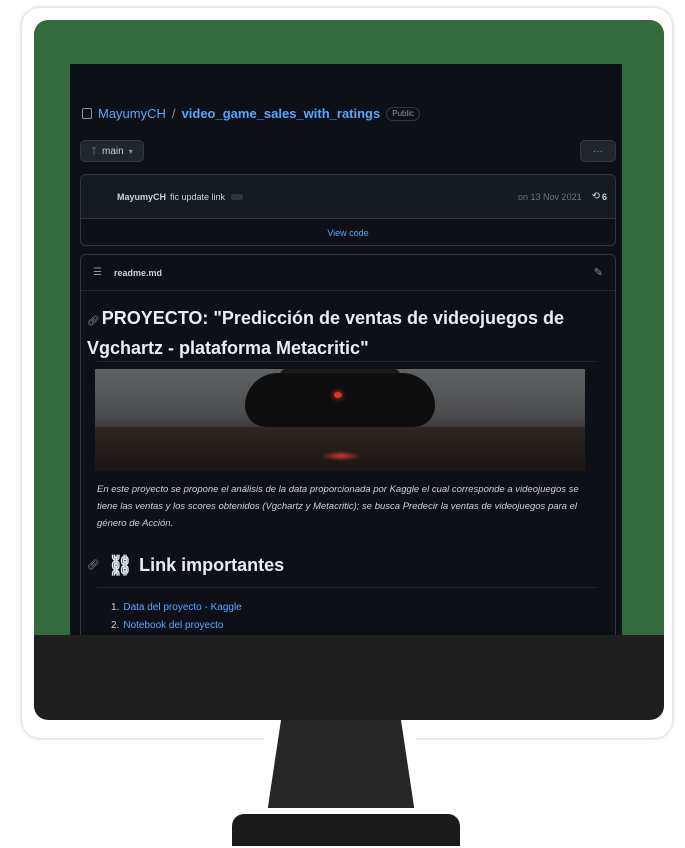 The image size is (685, 848). I want to click on branch-selector-button: ᛘ main ▾, so click(112, 151).